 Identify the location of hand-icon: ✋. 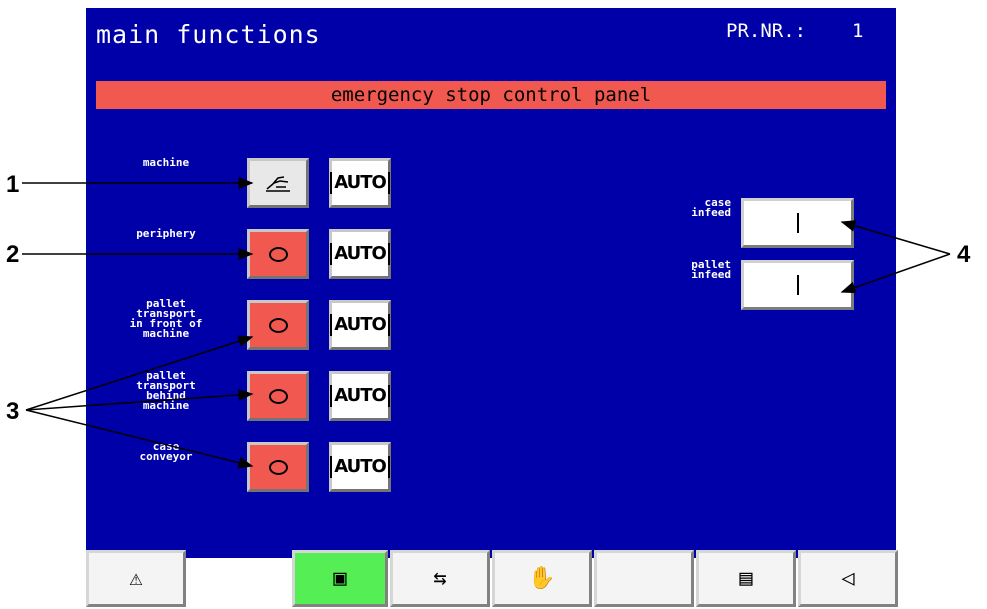
(542, 578).